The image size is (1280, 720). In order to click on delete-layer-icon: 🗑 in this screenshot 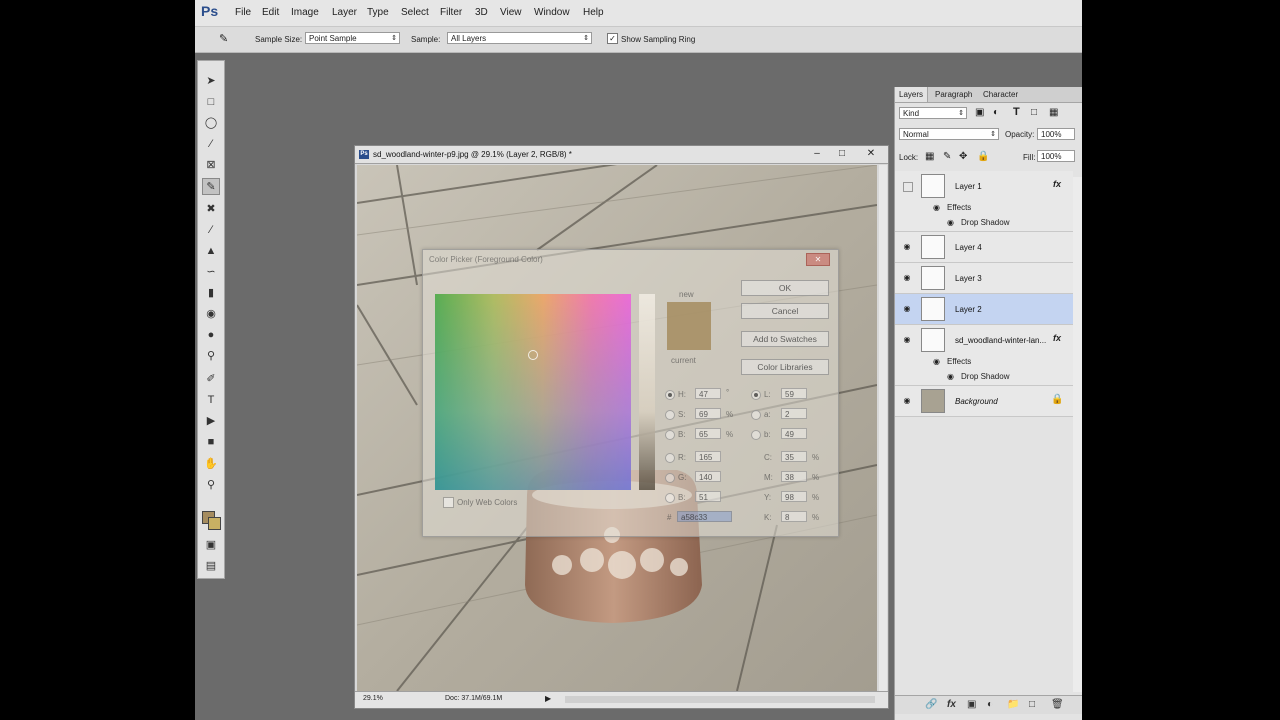, I will do `click(1057, 704)`.